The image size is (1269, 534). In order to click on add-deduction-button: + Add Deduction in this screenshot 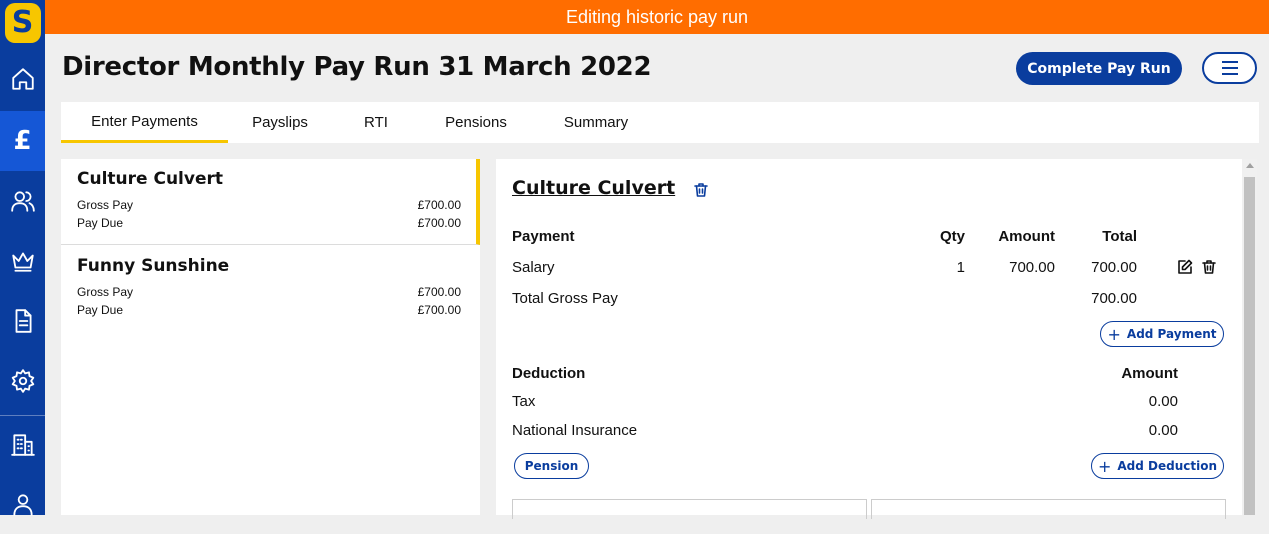, I will do `click(1157, 466)`.